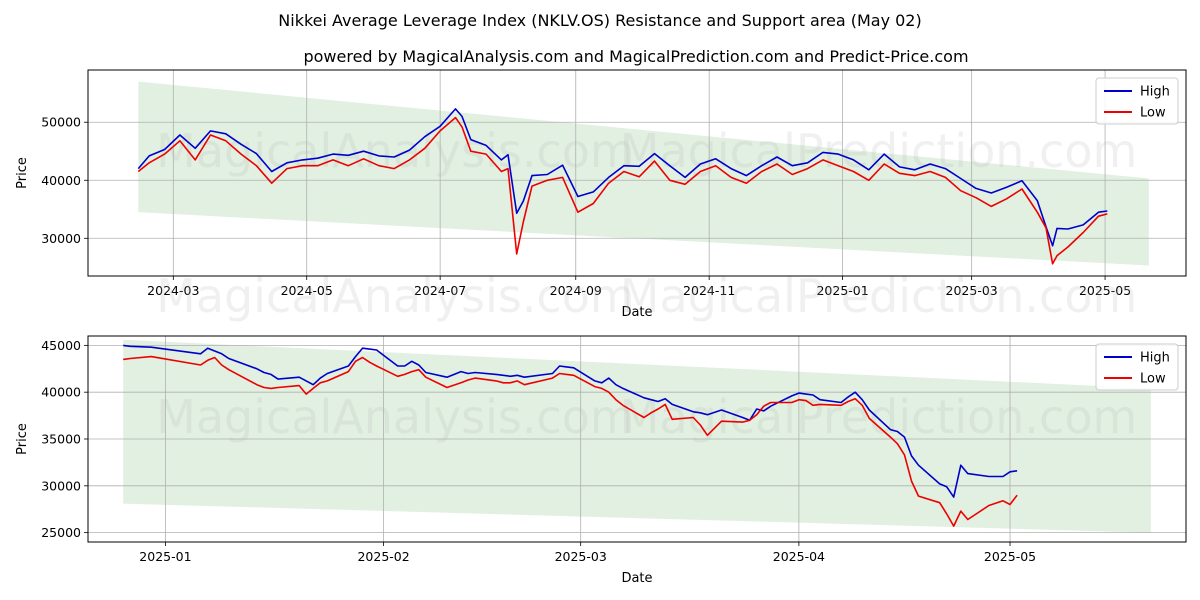 This screenshot has height=600, width=1200. I want to click on x-tick-label: 2025-03, so click(581, 556).